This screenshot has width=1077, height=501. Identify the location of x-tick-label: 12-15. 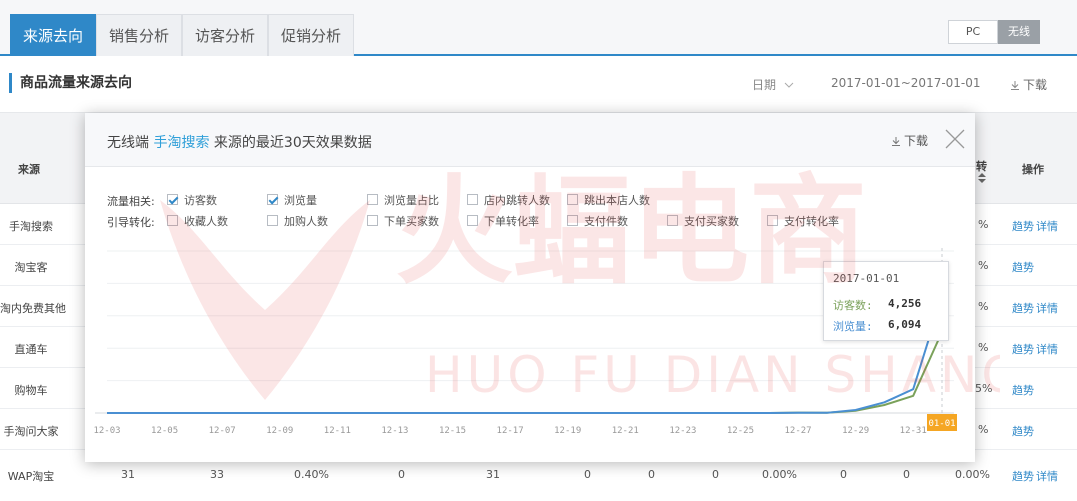
(452, 431).